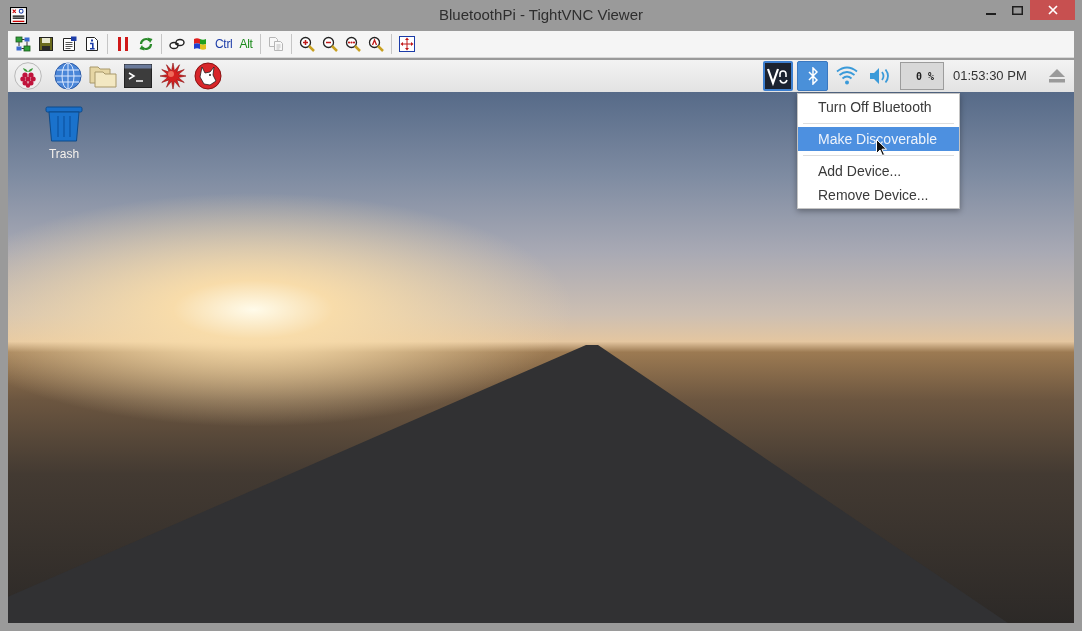 Image resolution: width=1082 pixels, height=631 pixels. What do you see at coordinates (23, 44) in the screenshot?
I see `network-icon` at bounding box center [23, 44].